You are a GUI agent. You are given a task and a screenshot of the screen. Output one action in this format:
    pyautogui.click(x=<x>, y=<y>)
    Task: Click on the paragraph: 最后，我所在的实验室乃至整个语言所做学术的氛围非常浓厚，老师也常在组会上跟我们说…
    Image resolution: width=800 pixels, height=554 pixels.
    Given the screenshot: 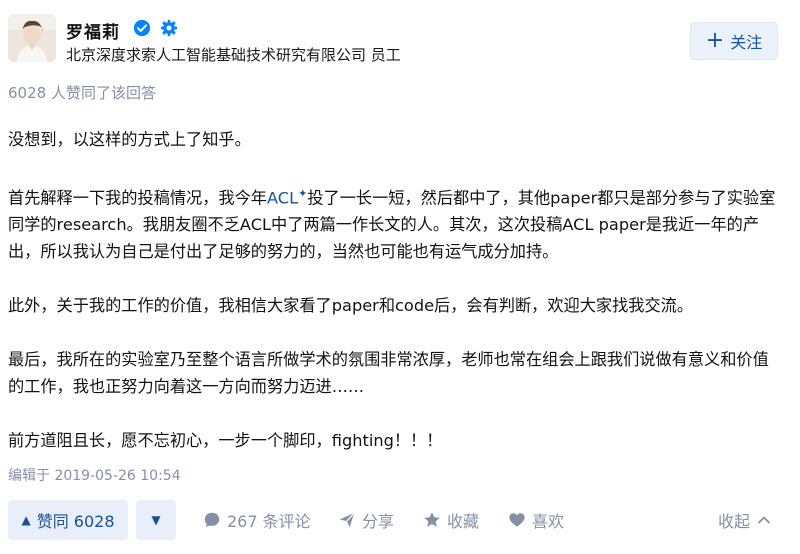 What is the action you would take?
    pyautogui.click(x=388, y=373)
    